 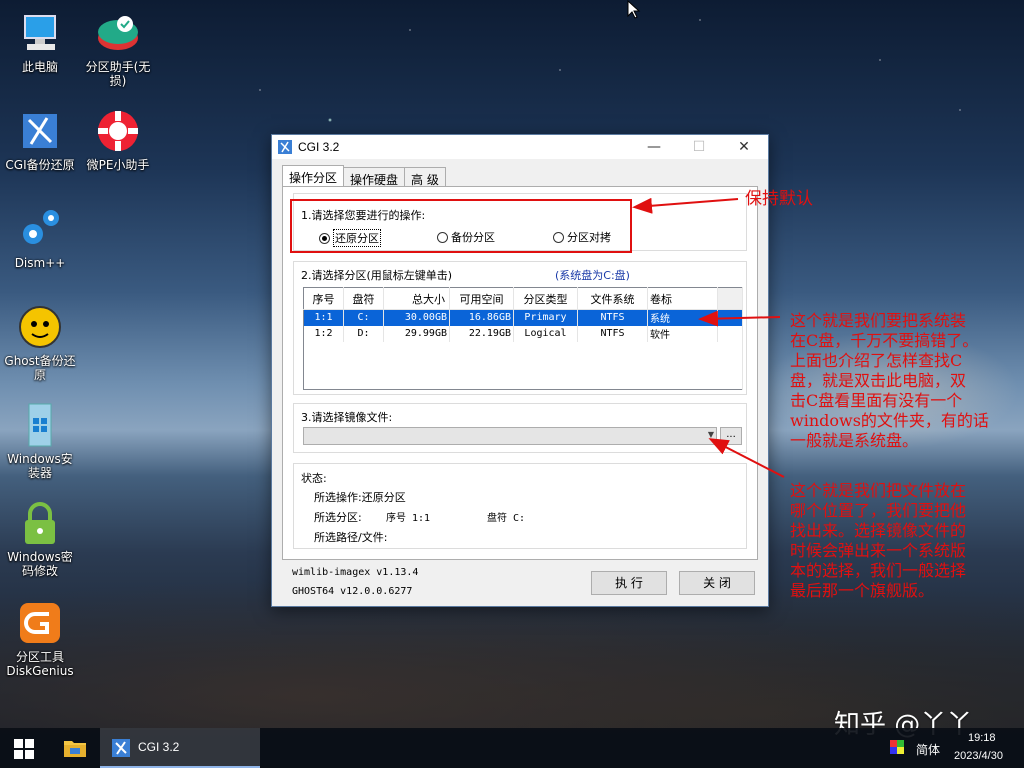 What do you see at coordinates (978, 756) in the screenshot?
I see `clock-date: 2023/4/30` at bounding box center [978, 756].